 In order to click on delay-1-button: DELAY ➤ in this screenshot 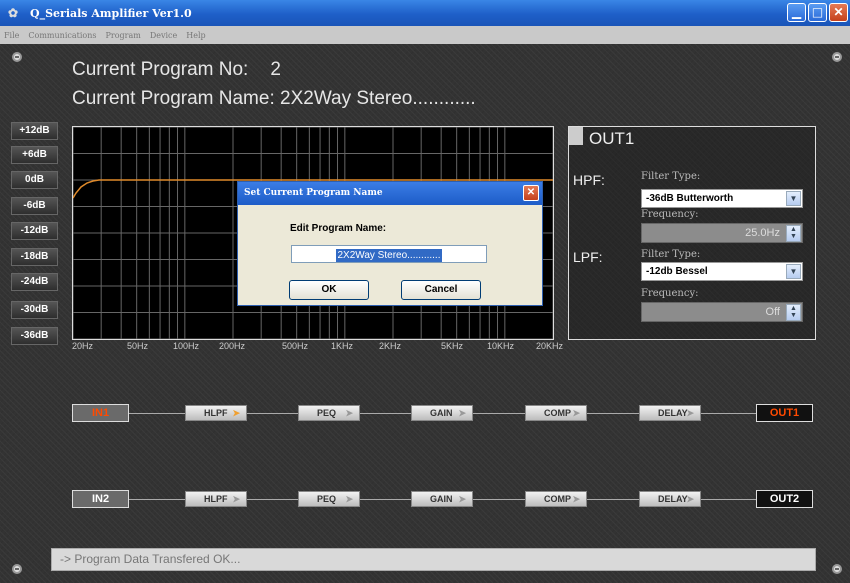, I will do `click(670, 413)`.